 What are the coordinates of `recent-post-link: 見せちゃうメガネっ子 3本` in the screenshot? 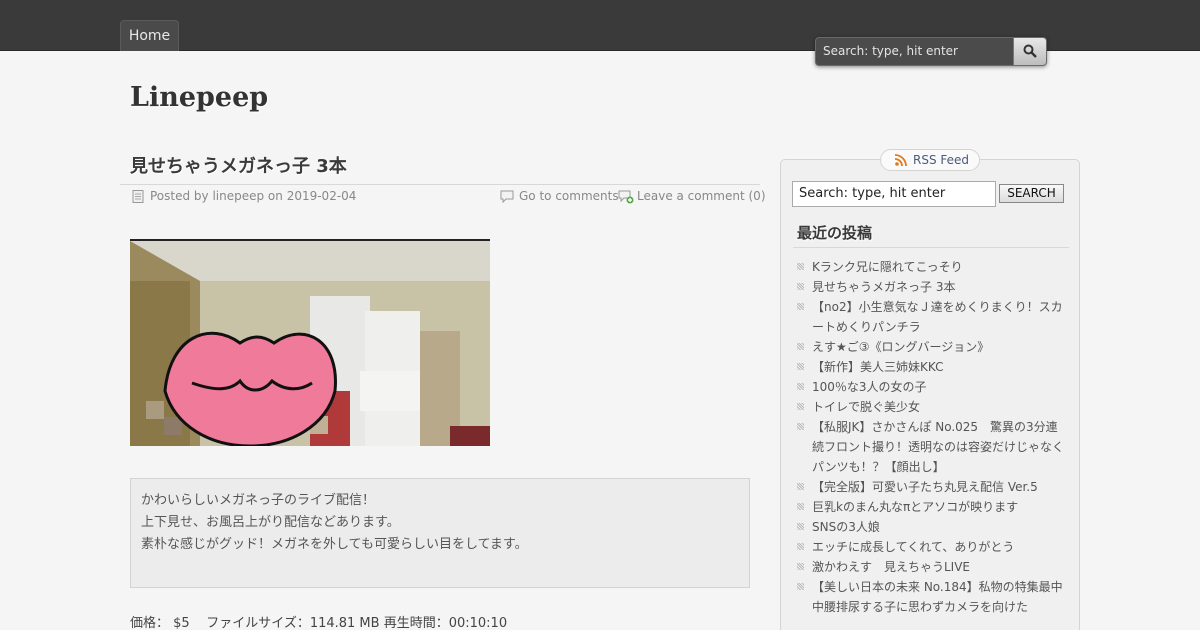 It's located at (930, 287).